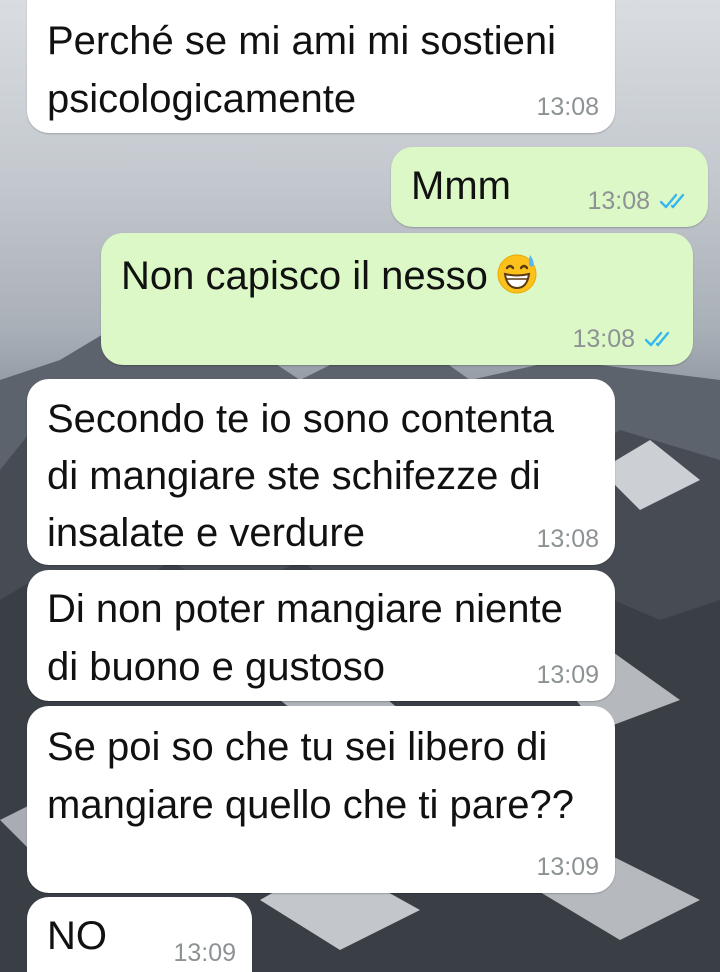 This screenshot has height=972, width=720. Describe the element at coordinates (517, 274) in the screenshot. I see `grinning-face-with-sweat-icon` at that location.